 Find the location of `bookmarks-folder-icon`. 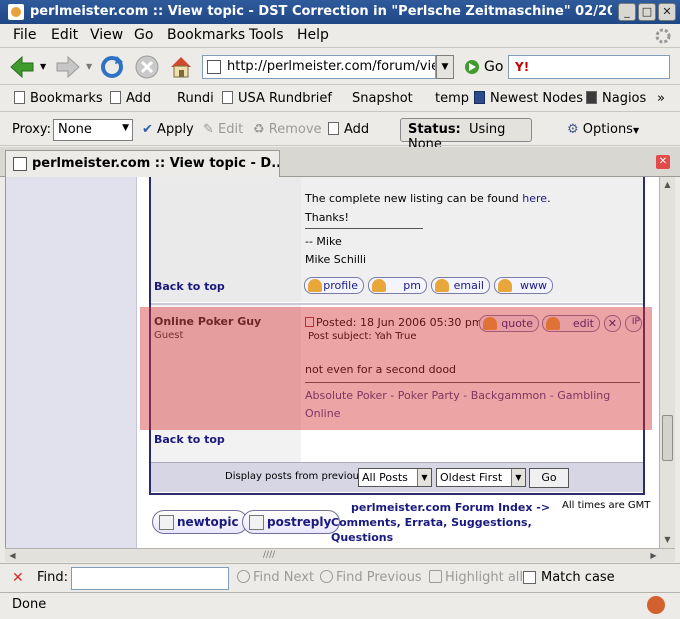

bookmarks-folder-icon is located at coordinates (19, 97).